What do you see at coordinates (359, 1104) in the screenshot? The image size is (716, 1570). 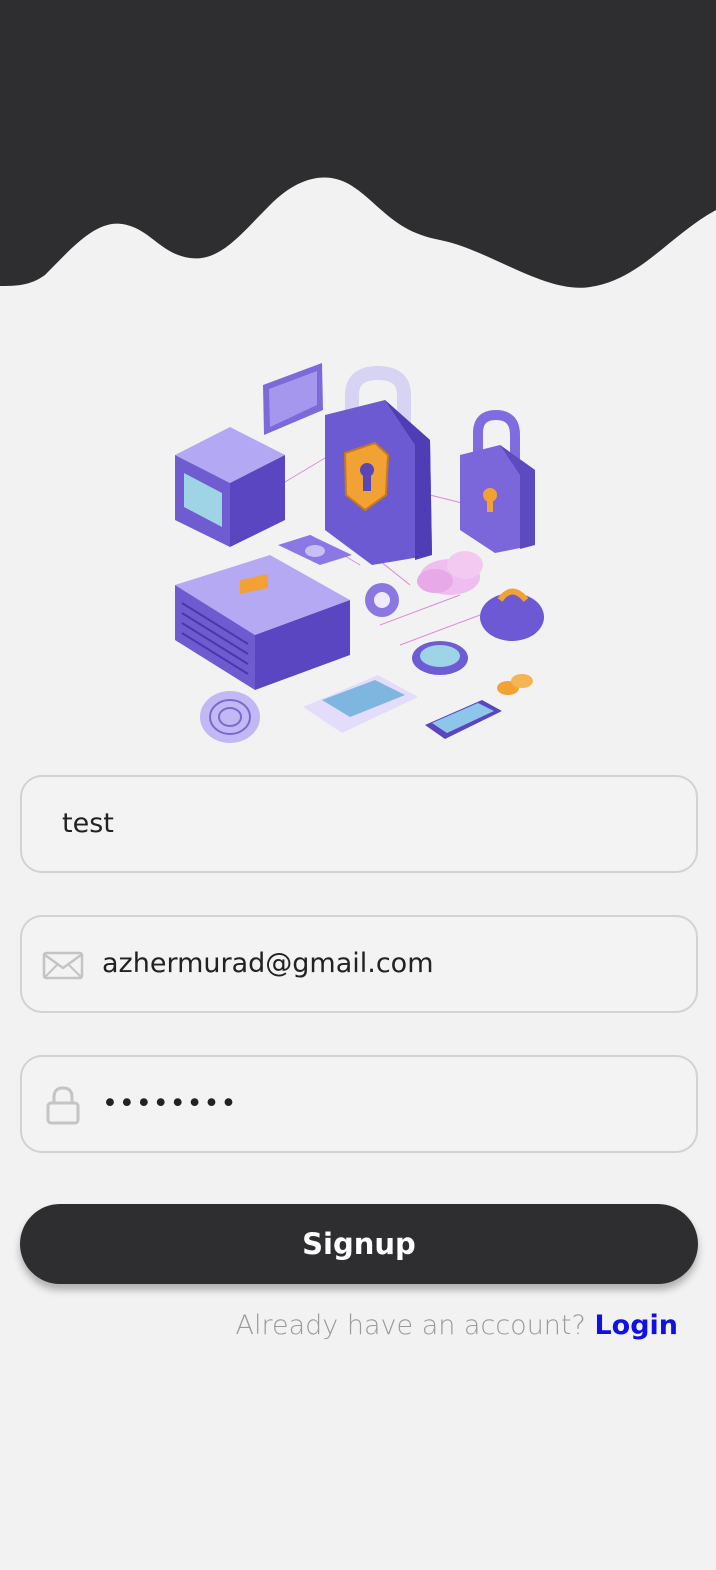 I see `password-field: ••••••••` at bounding box center [359, 1104].